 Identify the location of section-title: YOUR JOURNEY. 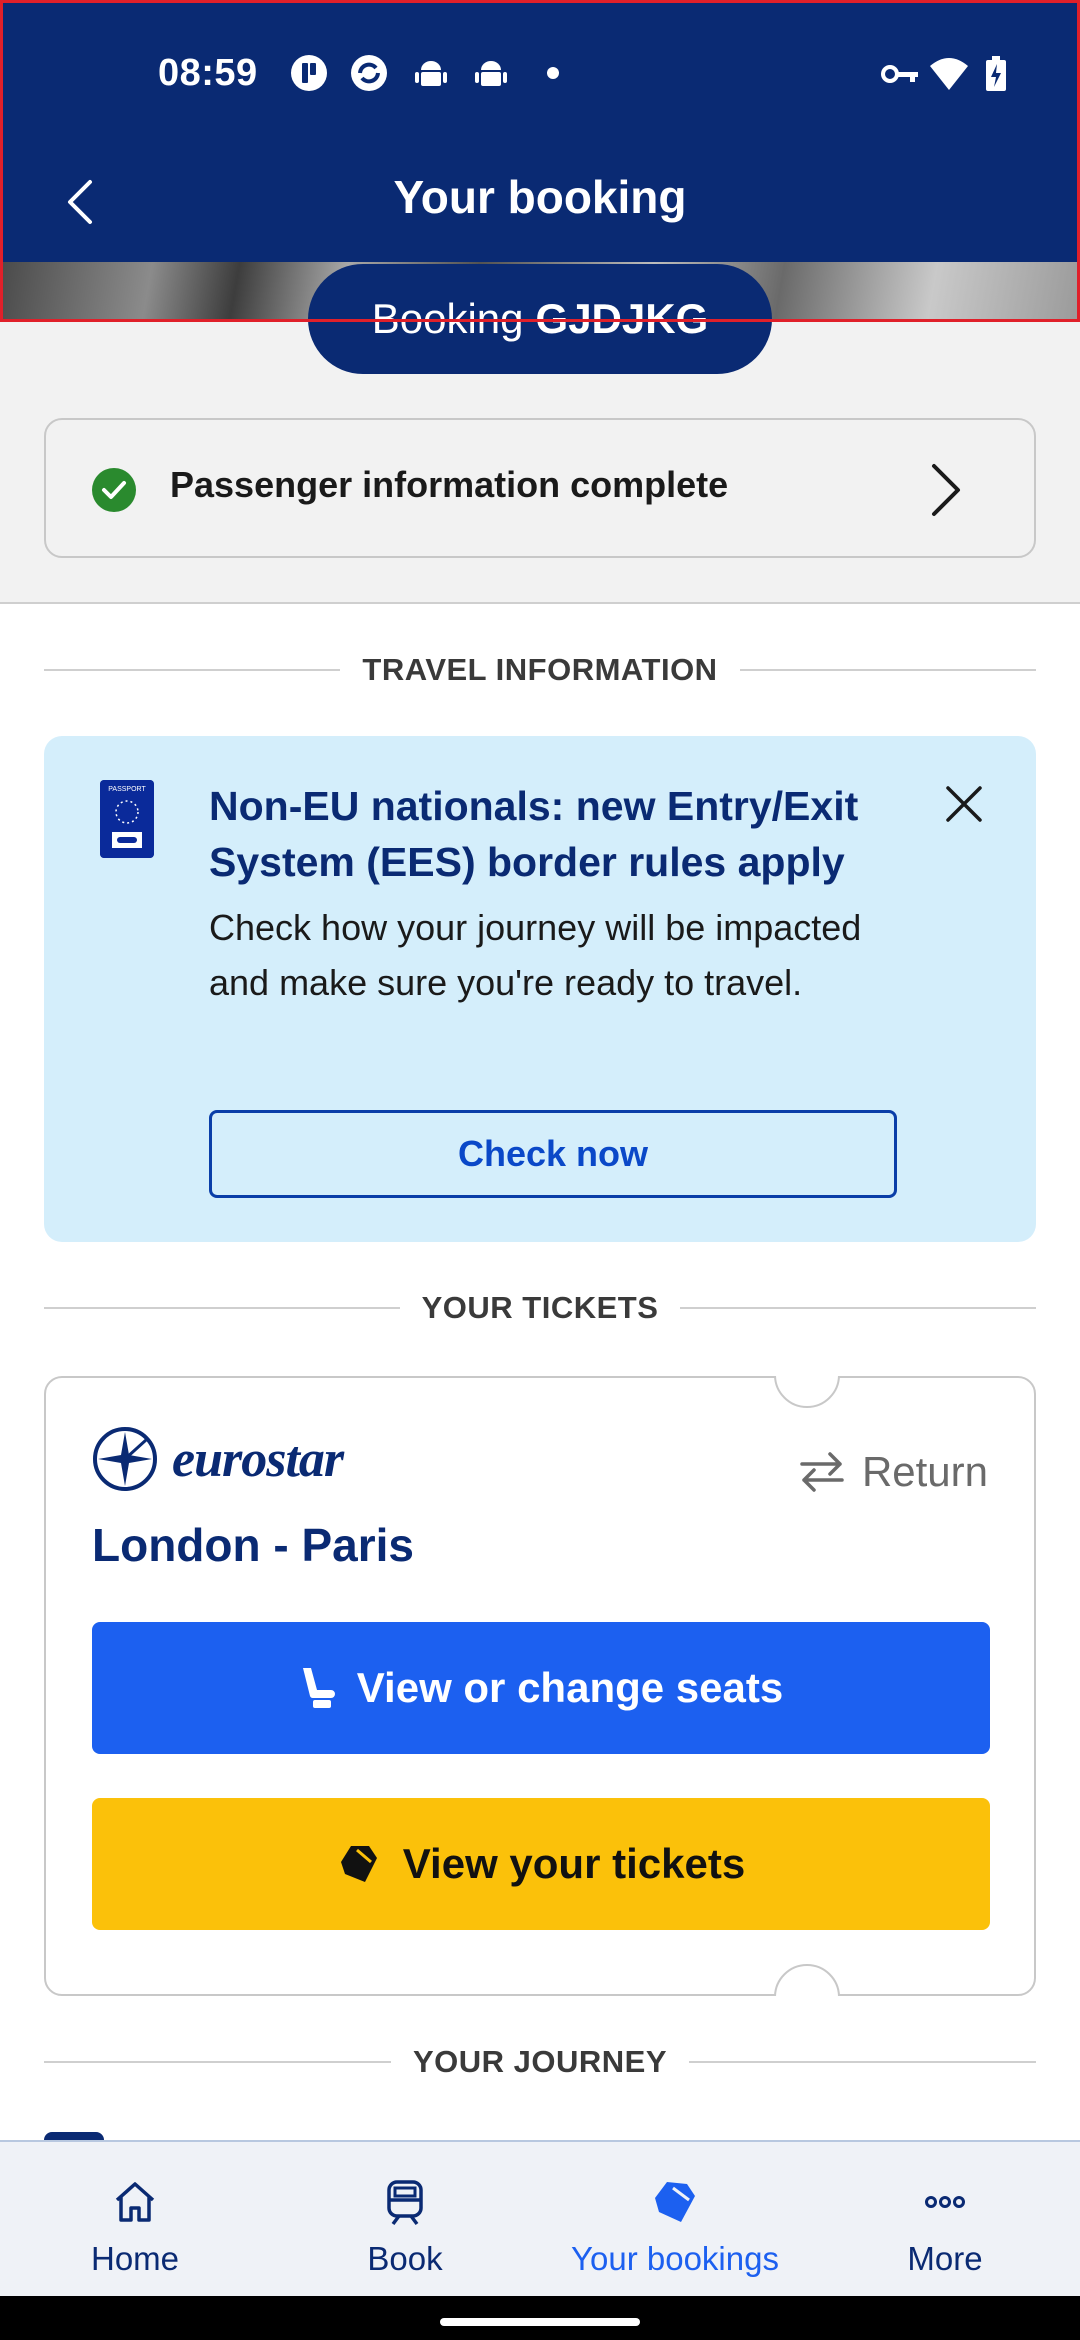
(540, 2061).